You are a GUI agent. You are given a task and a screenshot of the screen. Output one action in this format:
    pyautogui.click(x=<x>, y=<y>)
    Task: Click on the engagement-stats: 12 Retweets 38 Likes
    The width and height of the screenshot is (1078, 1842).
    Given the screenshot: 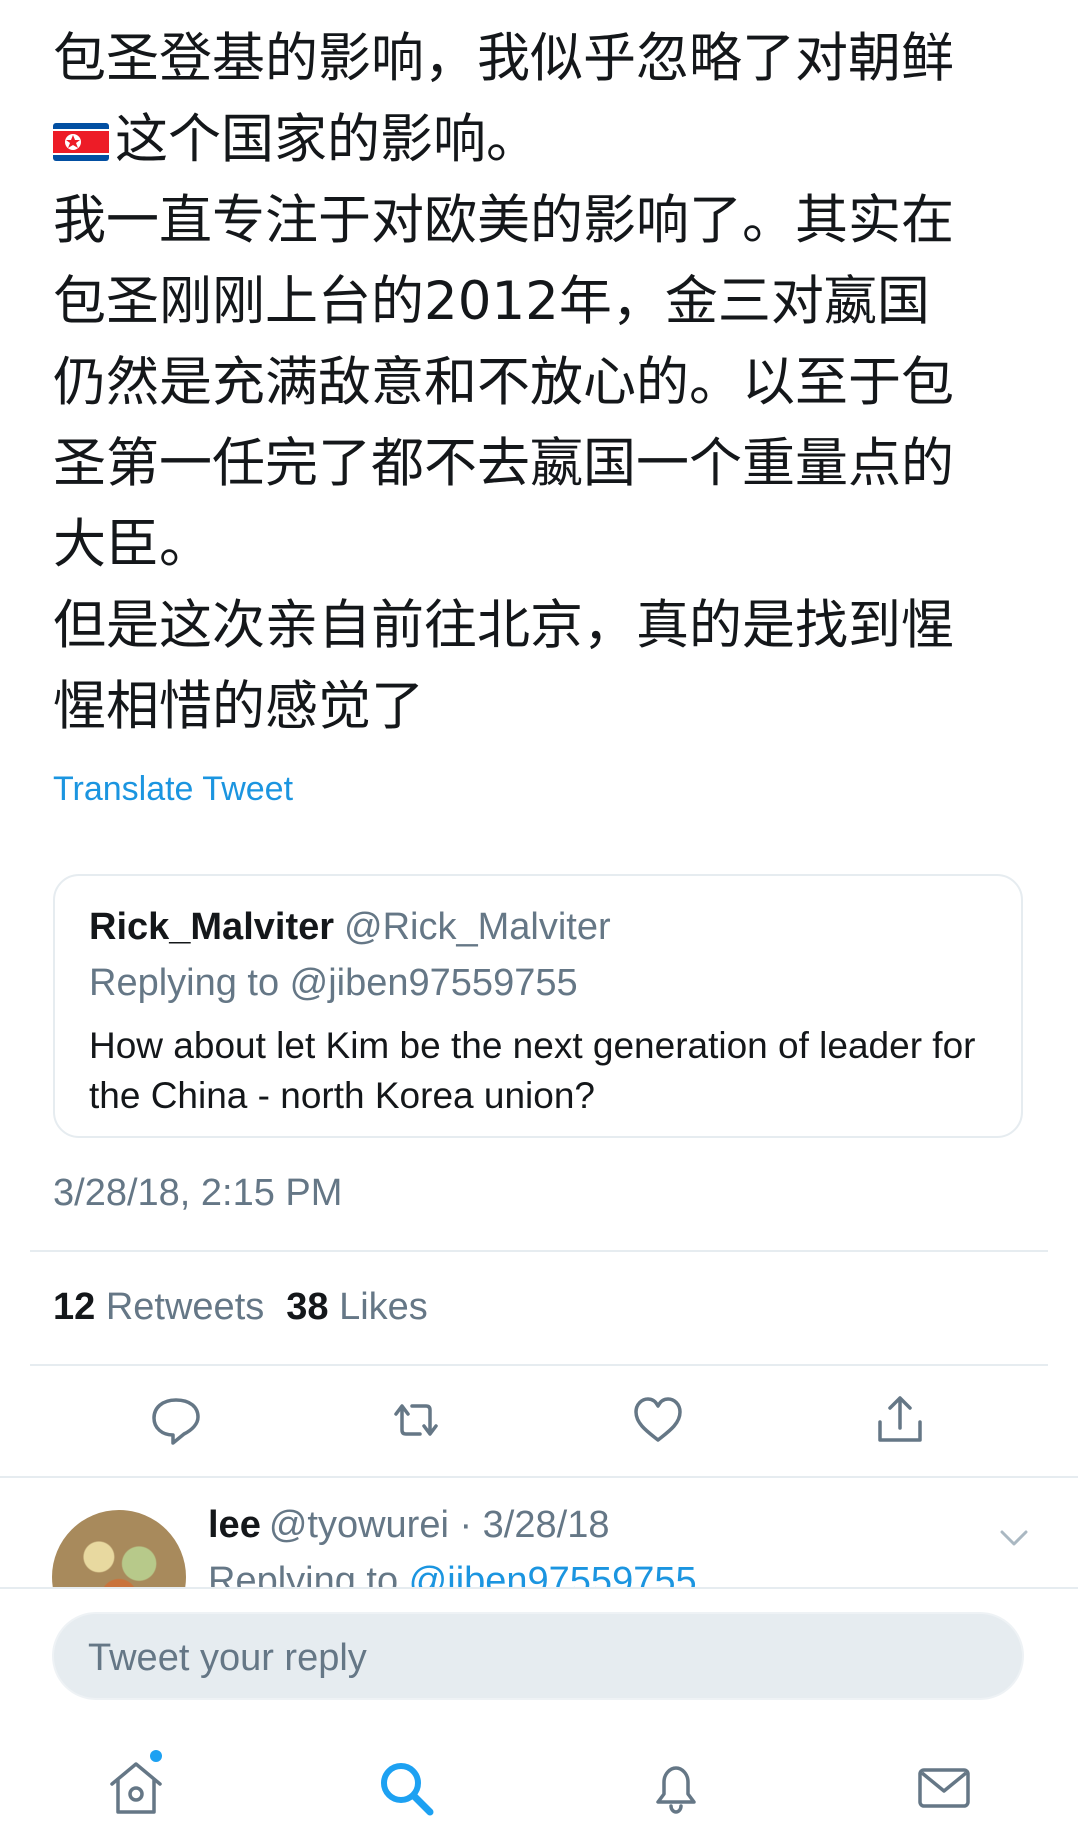 What is the action you would take?
    pyautogui.click(x=240, y=1307)
    